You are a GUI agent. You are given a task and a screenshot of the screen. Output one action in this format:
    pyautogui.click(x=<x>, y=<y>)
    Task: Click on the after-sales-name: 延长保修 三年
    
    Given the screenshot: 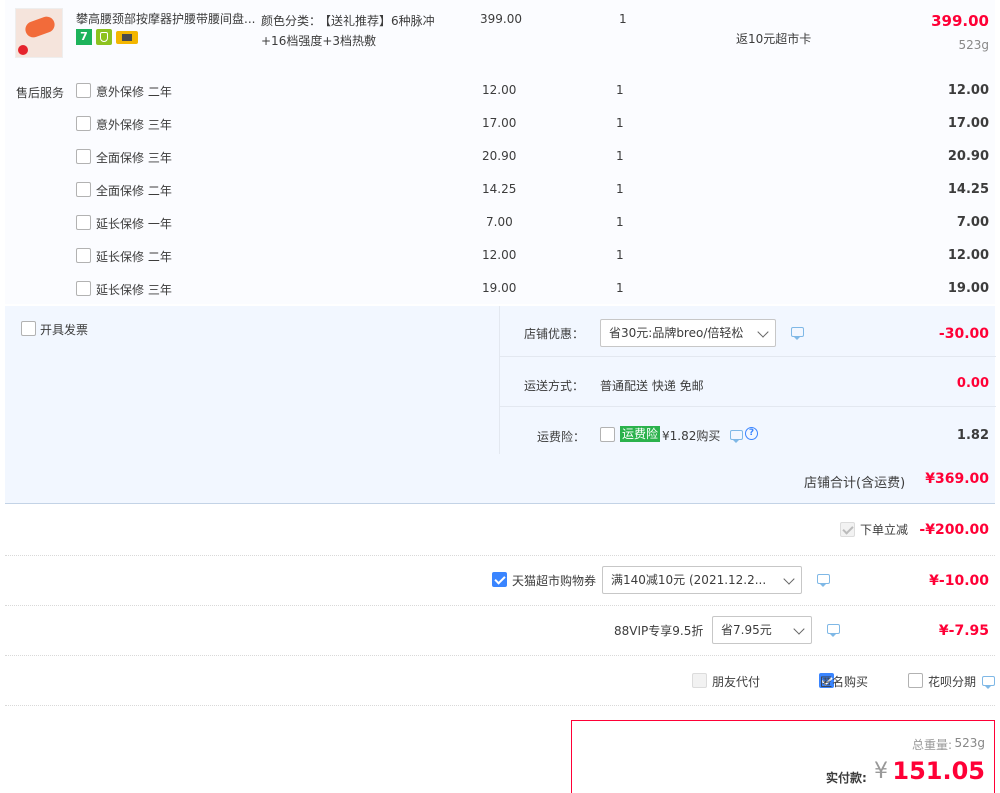 What is the action you would take?
    pyautogui.click(x=134, y=290)
    